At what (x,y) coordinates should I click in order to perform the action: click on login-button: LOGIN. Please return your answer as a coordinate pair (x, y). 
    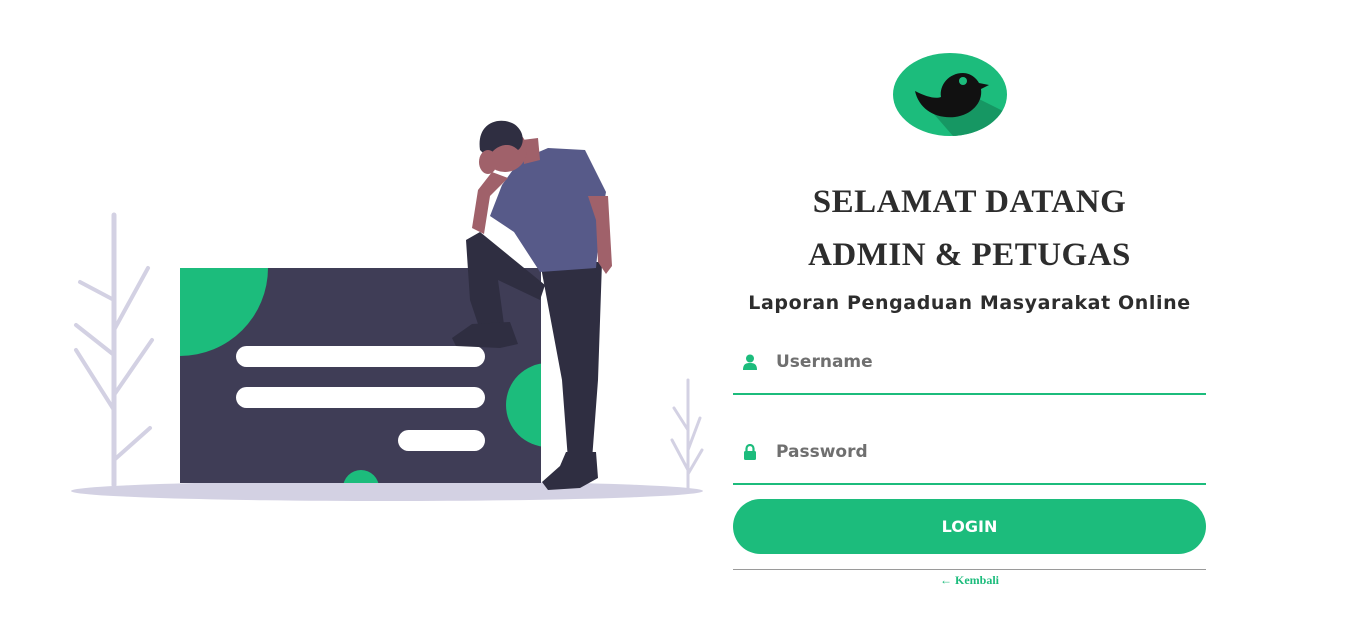
    Looking at the image, I should click on (969, 526).